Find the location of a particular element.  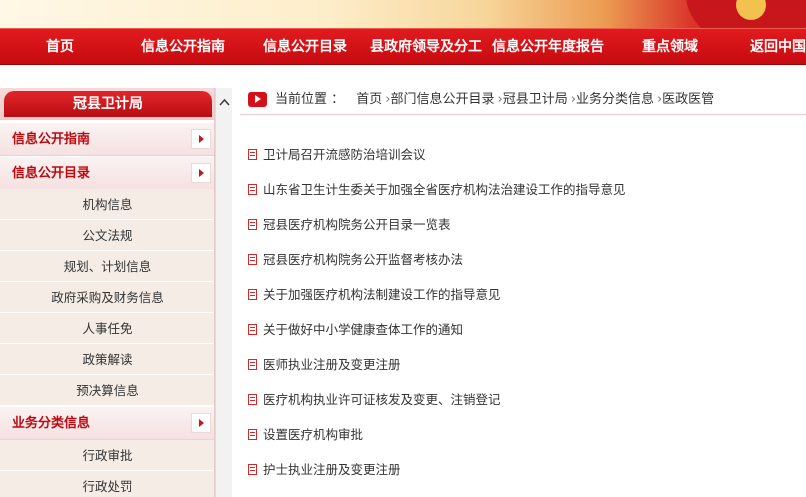

sidebar-item-admin-penalty: 行政处罚 is located at coordinates (107, 484).